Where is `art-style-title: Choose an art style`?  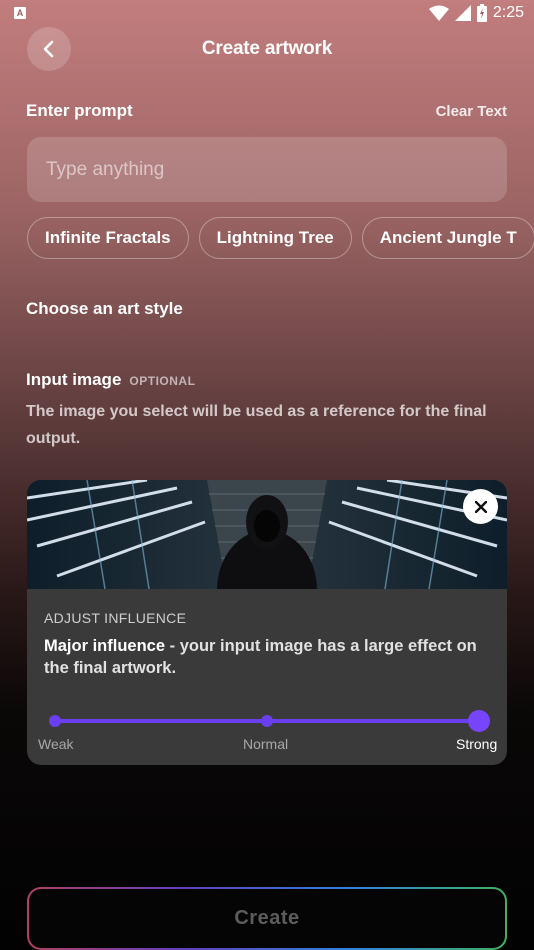 art-style-title: Choose an art style is located at coordinates (104, 308).